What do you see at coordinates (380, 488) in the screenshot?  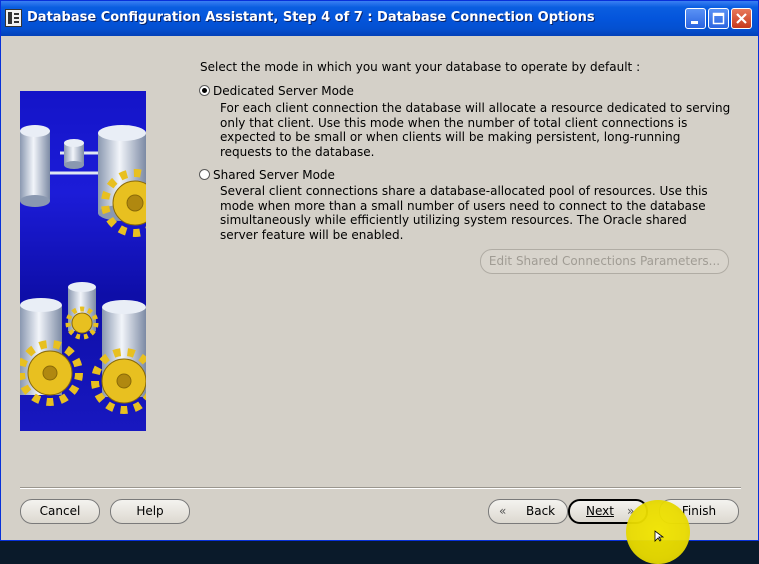 I see `footer-separator` at bounding box center [380, 488].